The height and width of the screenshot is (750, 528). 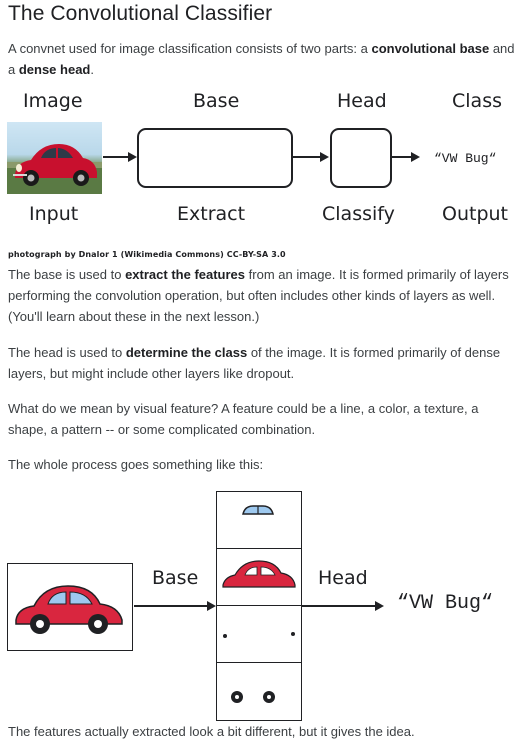 What do you see at coordinates (259, 634) in the screenshot?
I see `feature-dots` at bounding box center [259, 634].